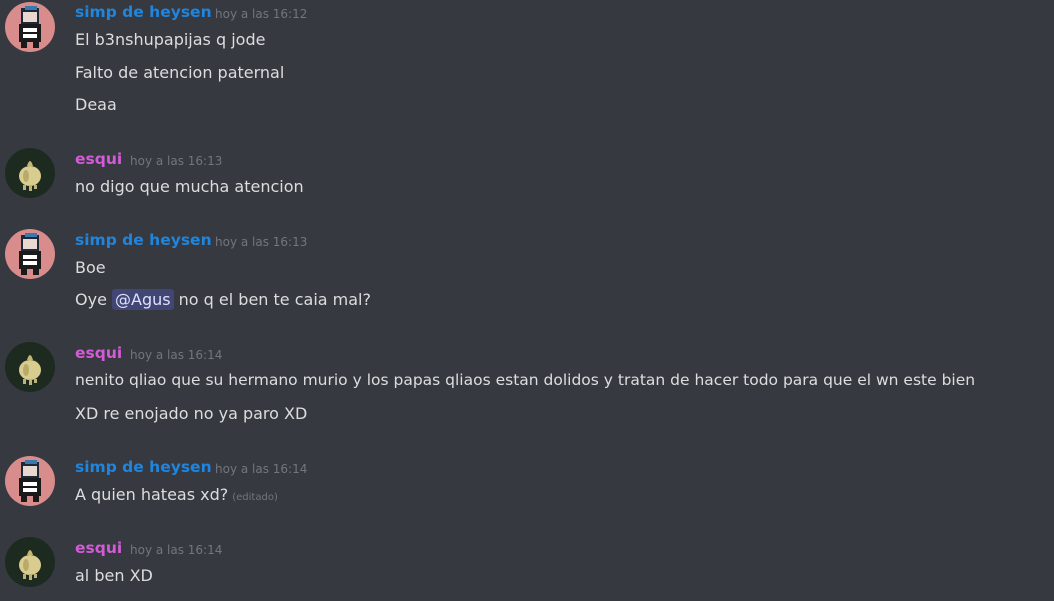 This screenshot has height=601, width=1054. What do you see at coordinates (180, 72) in the screenshot?
I see `message-text: Falto de atencion paternal` at bounding box center [180, 72].